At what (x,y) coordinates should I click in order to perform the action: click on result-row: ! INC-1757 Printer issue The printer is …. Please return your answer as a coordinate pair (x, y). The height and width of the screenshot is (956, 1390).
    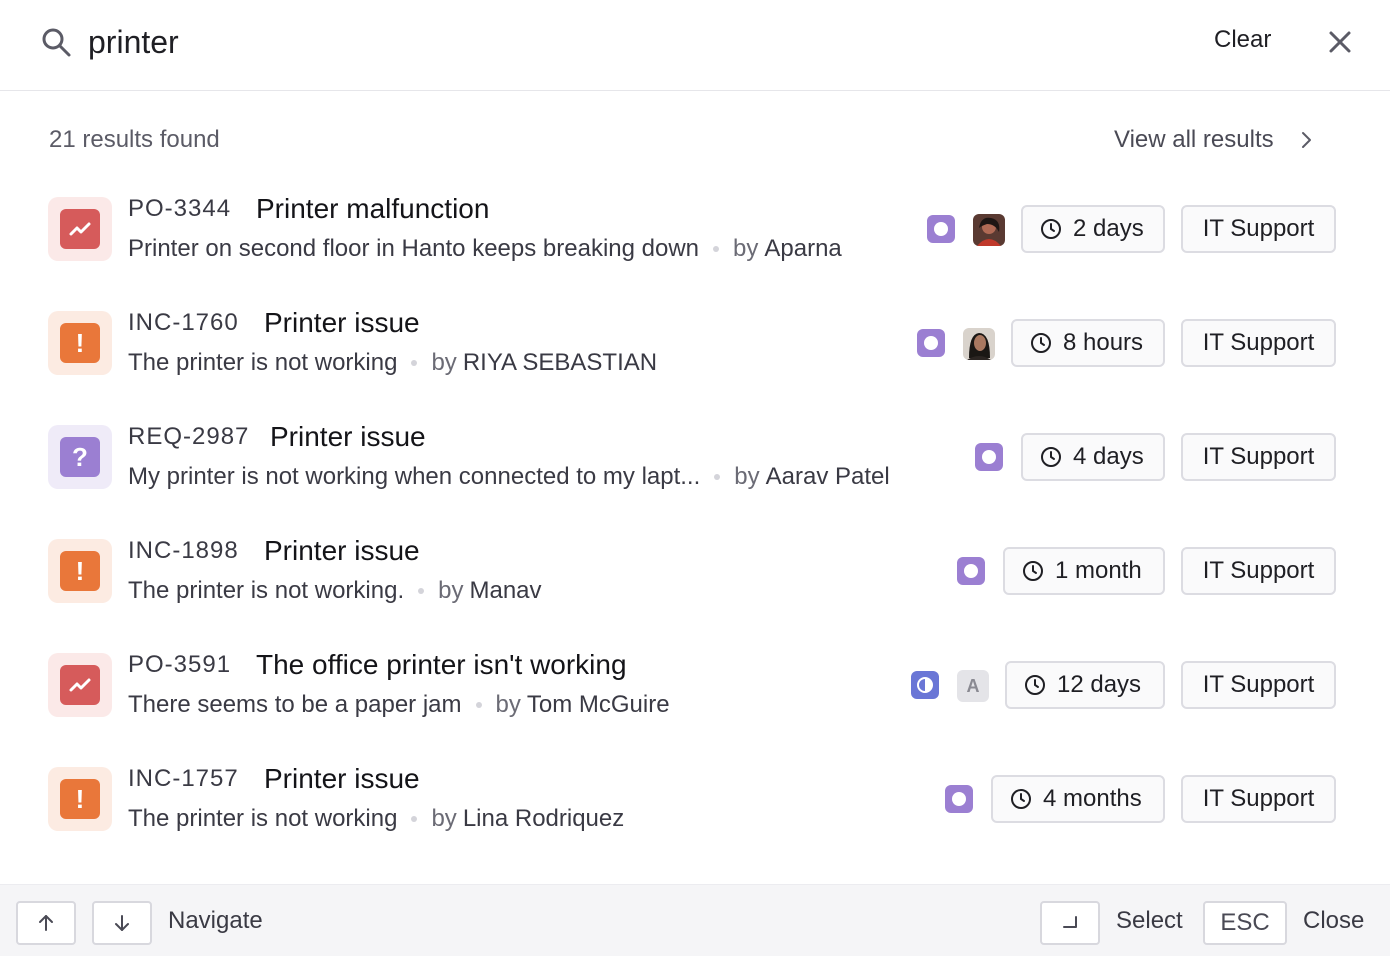
    Looking at the image, I should click on (695, 799).